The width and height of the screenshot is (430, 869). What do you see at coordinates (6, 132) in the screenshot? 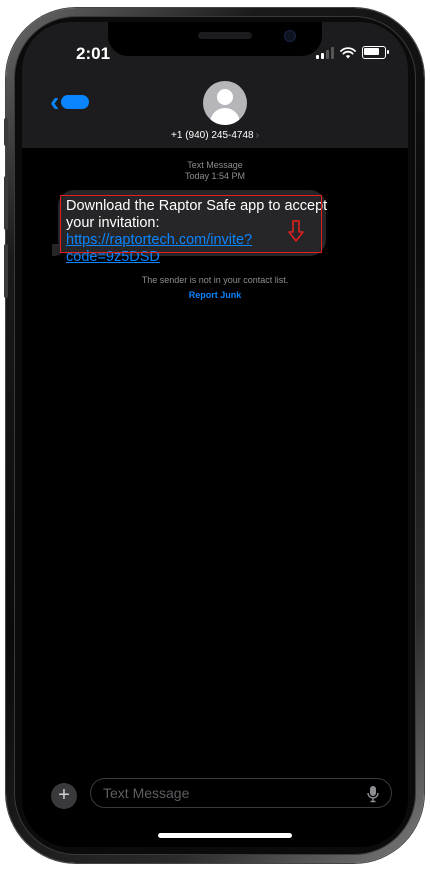
I see `silent-switch` at bounding box center [6, 132].